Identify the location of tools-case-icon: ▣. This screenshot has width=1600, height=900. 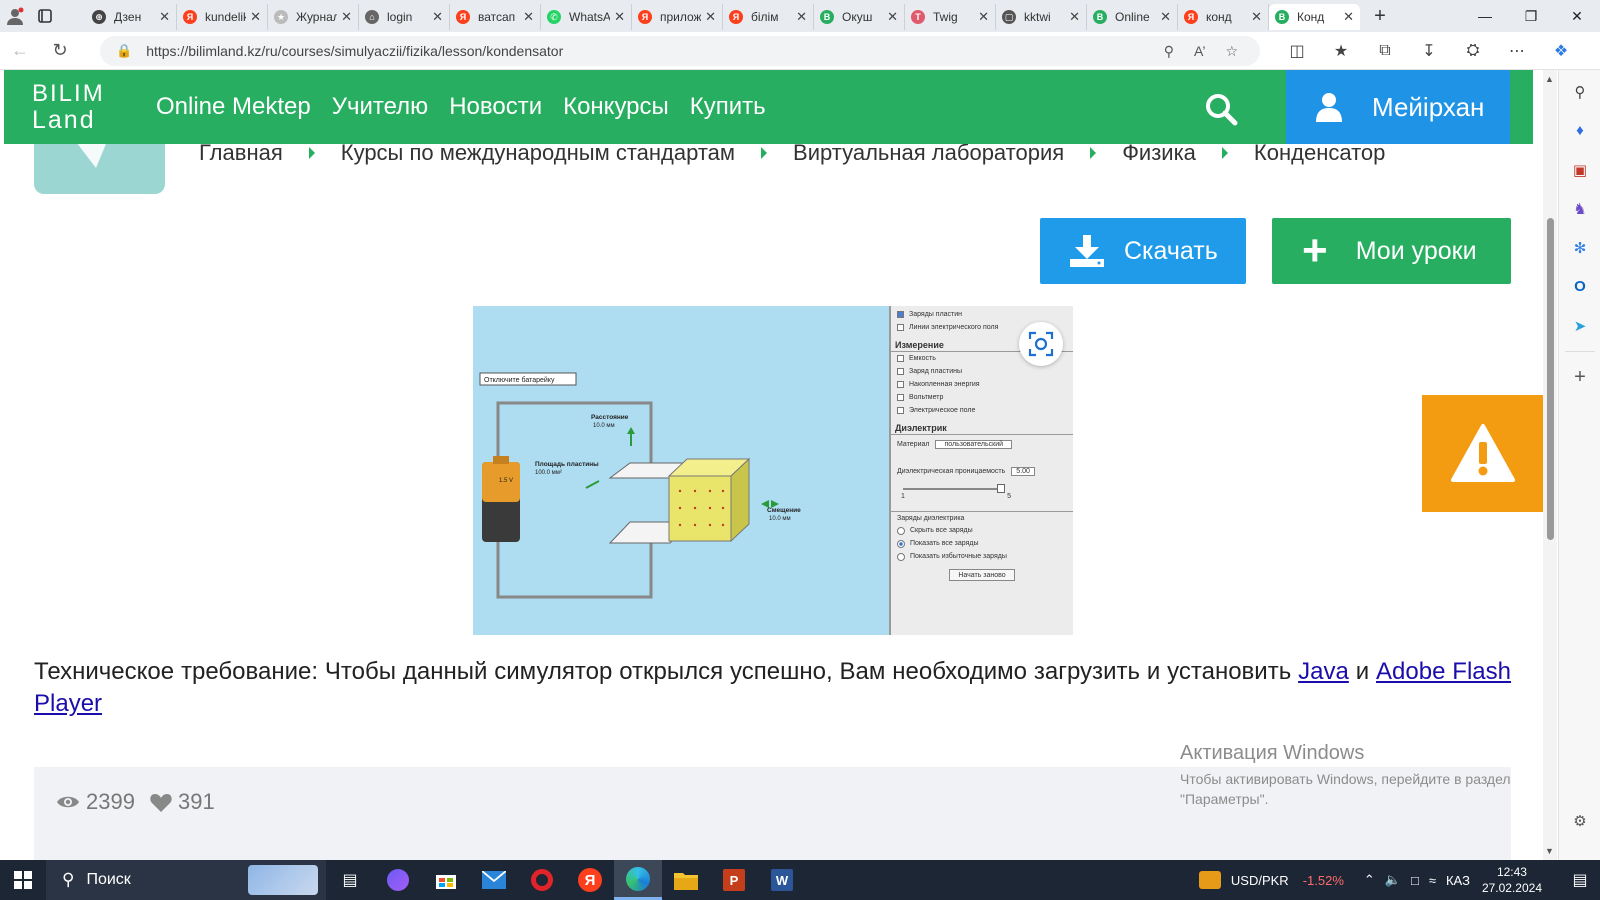
(1579, 169).